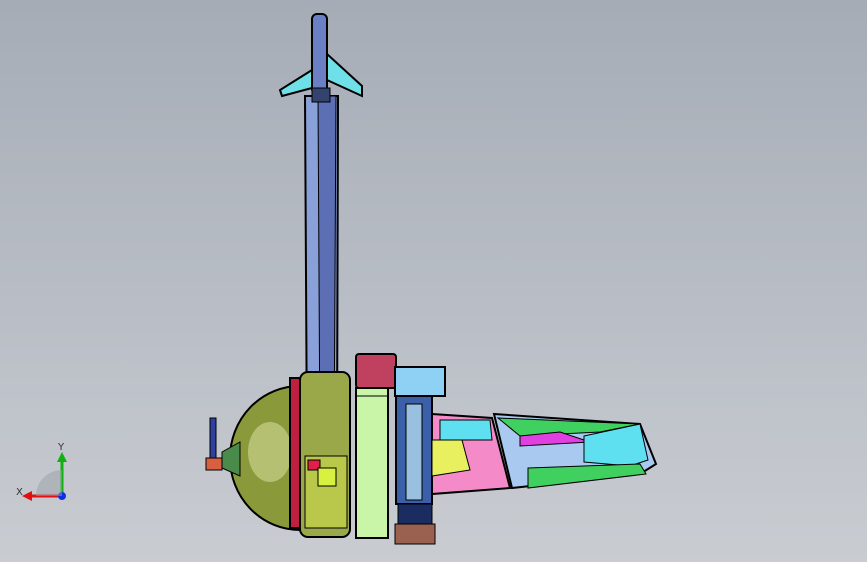 The width and height of the screenshot is (867, 562). What do you see at coordinates (544, 454) in the screenshot?
I see `wing-assembly` at bounding box center [544, 454].